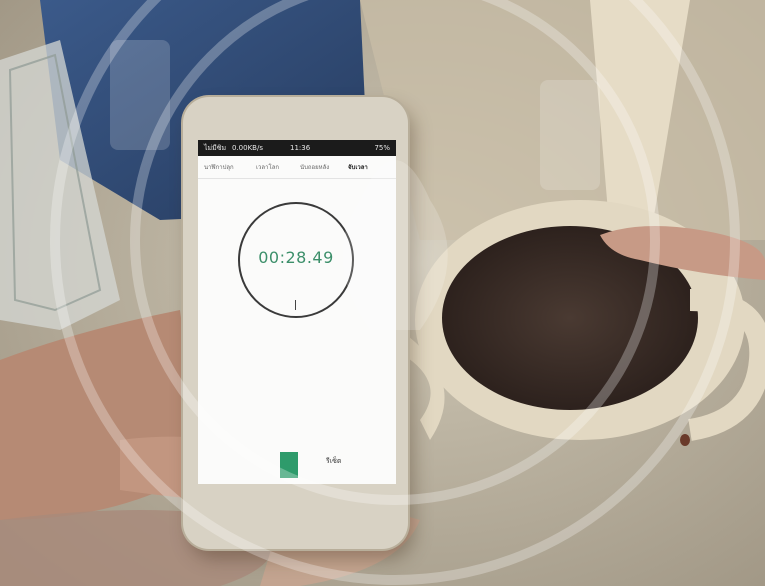  What do you see at coordinates (296, 257) in the screenshot?
I see `stopwatch-time: 00:28.49` at bounding box center [296, 257].